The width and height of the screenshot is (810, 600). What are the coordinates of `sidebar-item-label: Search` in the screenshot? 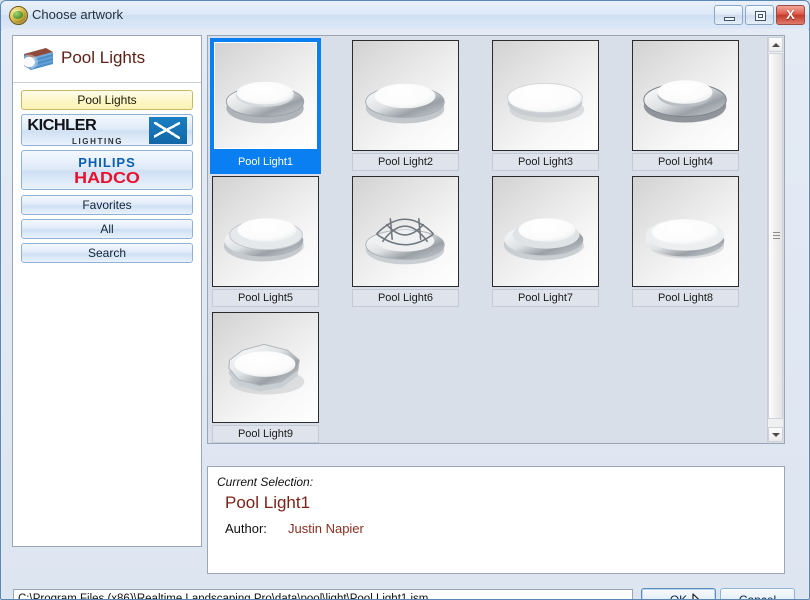 It's located at (107, 253).